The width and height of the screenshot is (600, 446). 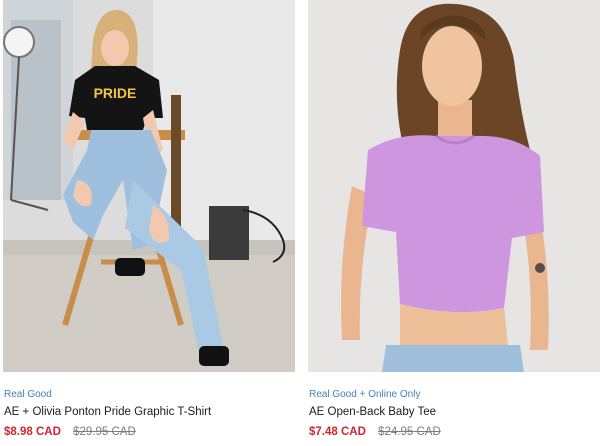 What do you see at coordinates (28, 394) in the screenshot?
I see `product-badge: Real Good` at bounding box center [28, 394].